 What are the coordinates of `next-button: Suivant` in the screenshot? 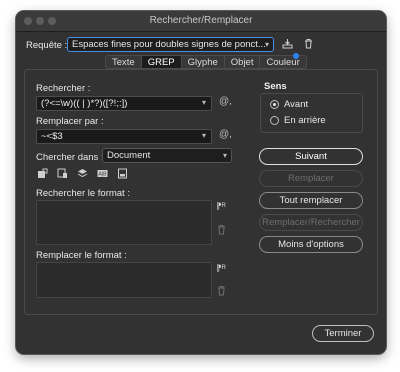 It's located at (311, 156).